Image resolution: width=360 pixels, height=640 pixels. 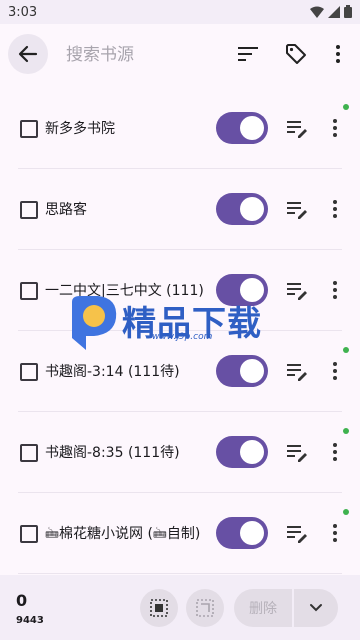 I want to click on source-name: 书趣阁-3:14 (111待), so click(x=112, y=372).